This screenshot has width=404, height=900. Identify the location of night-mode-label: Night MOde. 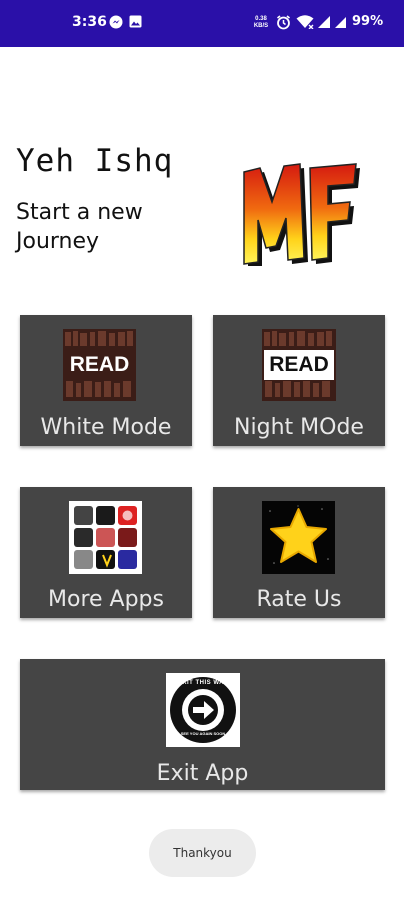
(299, 427).